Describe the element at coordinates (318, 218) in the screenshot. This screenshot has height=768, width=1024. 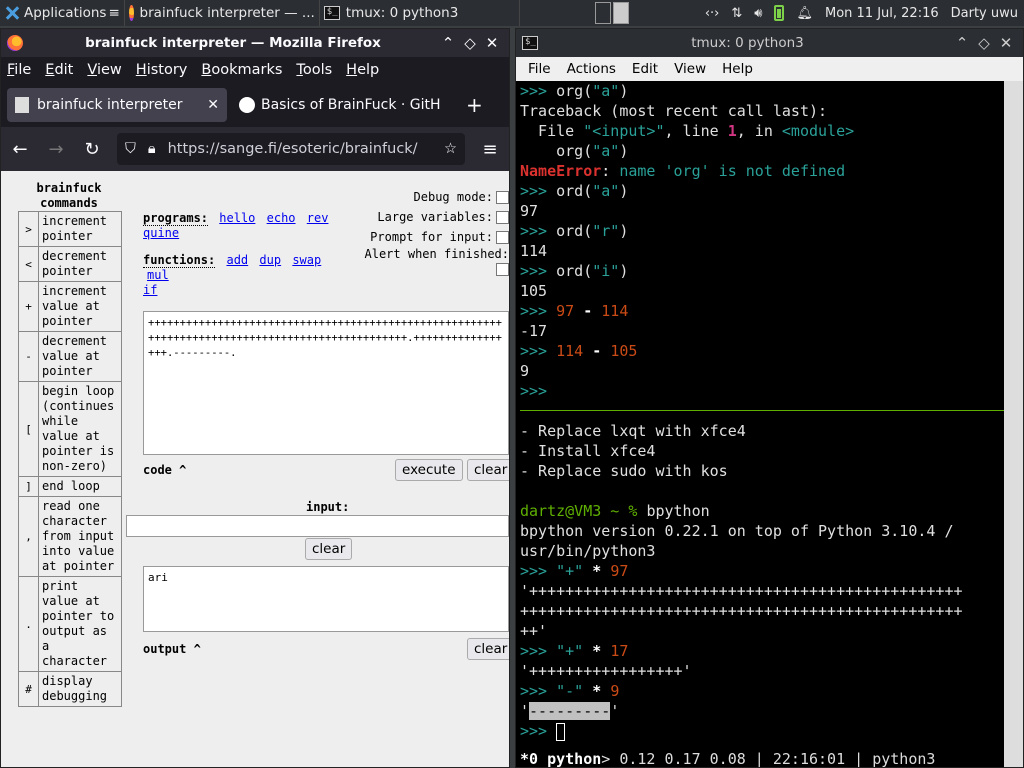
I see `program-link-rev: rev` at that location.